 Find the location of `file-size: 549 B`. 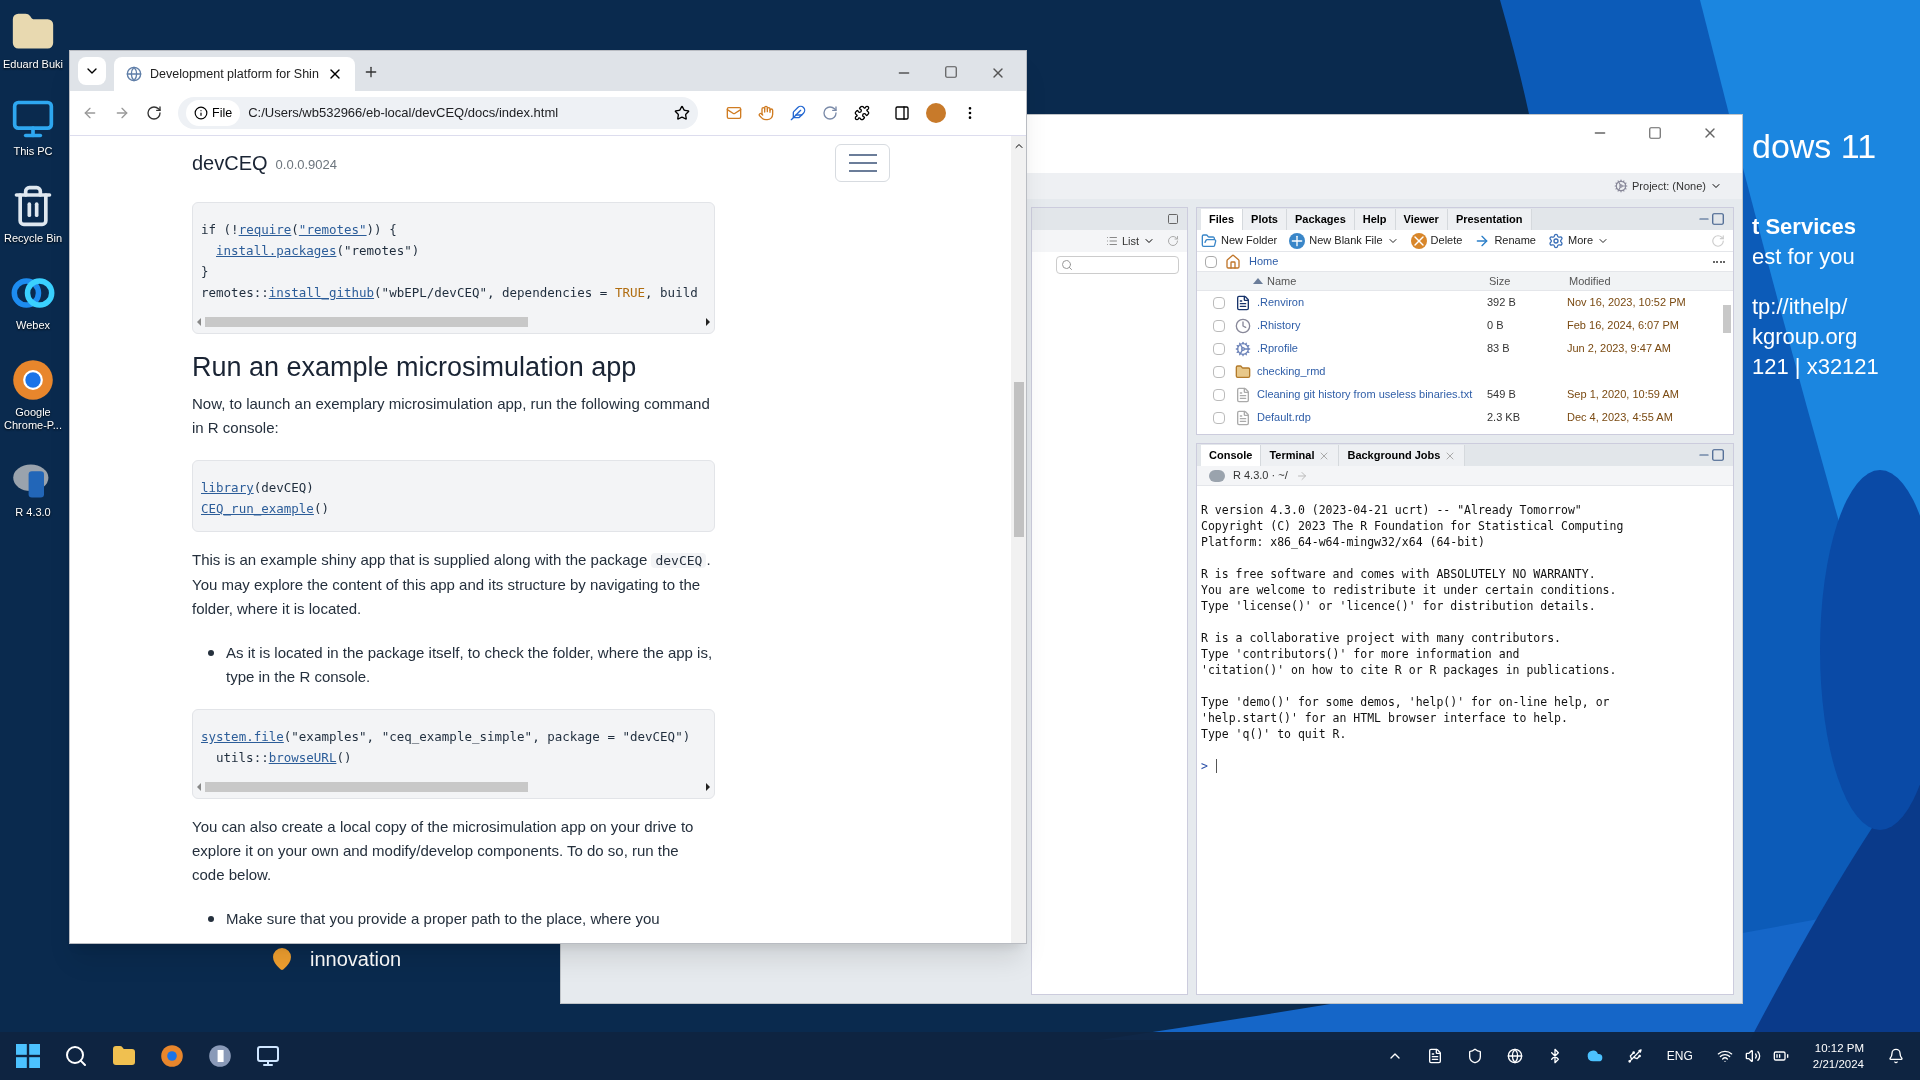

file-size: 549 B is located at coordinates (1501, 394).